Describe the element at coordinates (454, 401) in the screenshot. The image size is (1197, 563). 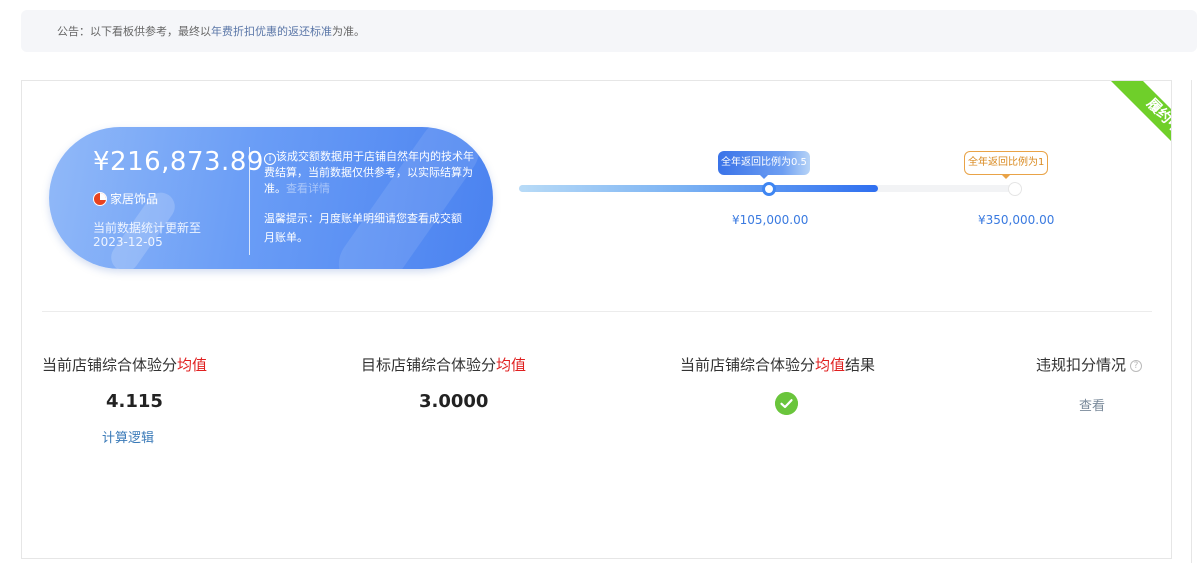
I see `metric-value-target-score: 3.0000` at that location.